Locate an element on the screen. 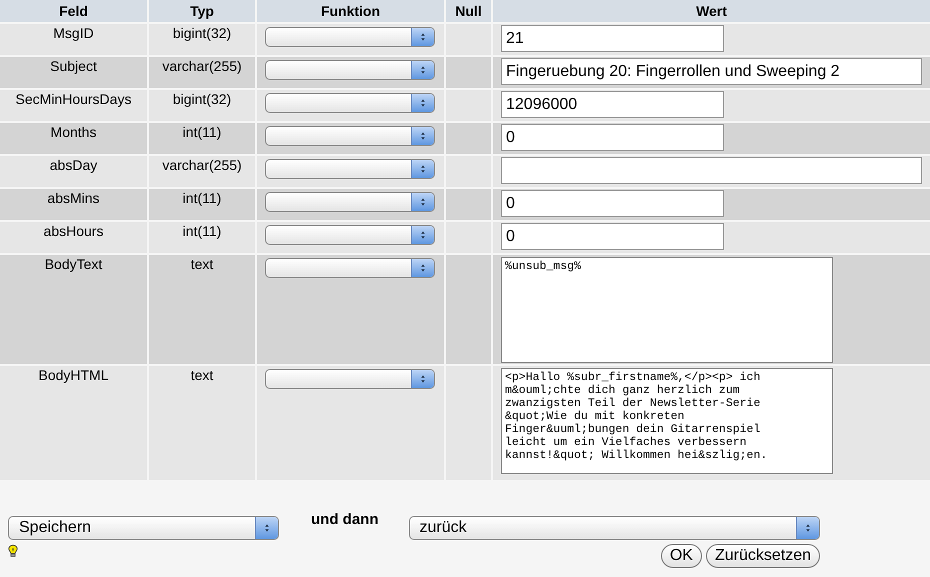  form-button: Zurücksetzen is located at coordinates (763, 556).